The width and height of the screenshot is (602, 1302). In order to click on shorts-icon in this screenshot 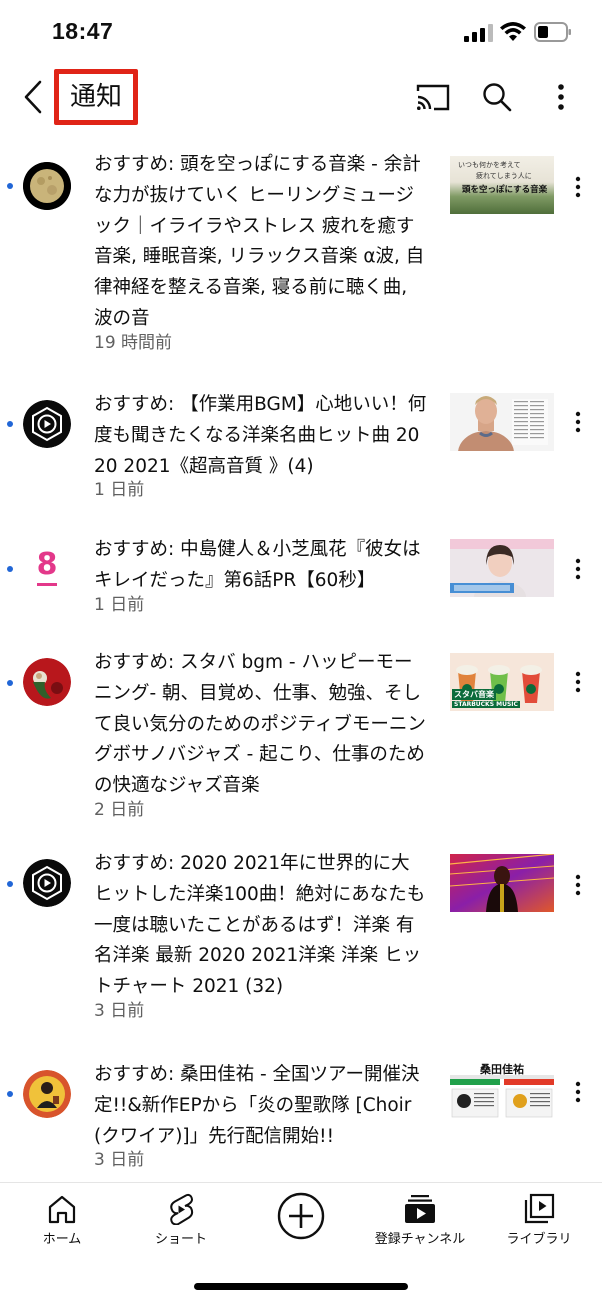, I will do `click(182, 1209)`.